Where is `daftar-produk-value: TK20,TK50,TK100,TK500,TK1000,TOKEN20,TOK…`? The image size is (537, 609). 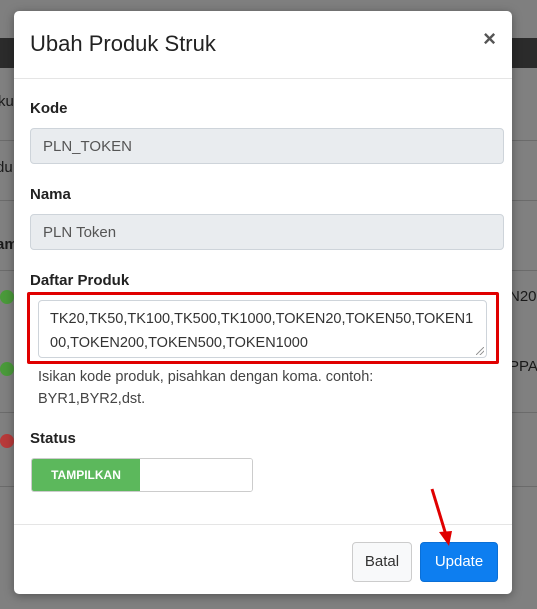 daftar-produk-value: TK20,TK50,TK100,TK500,TK1000,TOKEN20,TOK… is located at coordinates (262, 331).